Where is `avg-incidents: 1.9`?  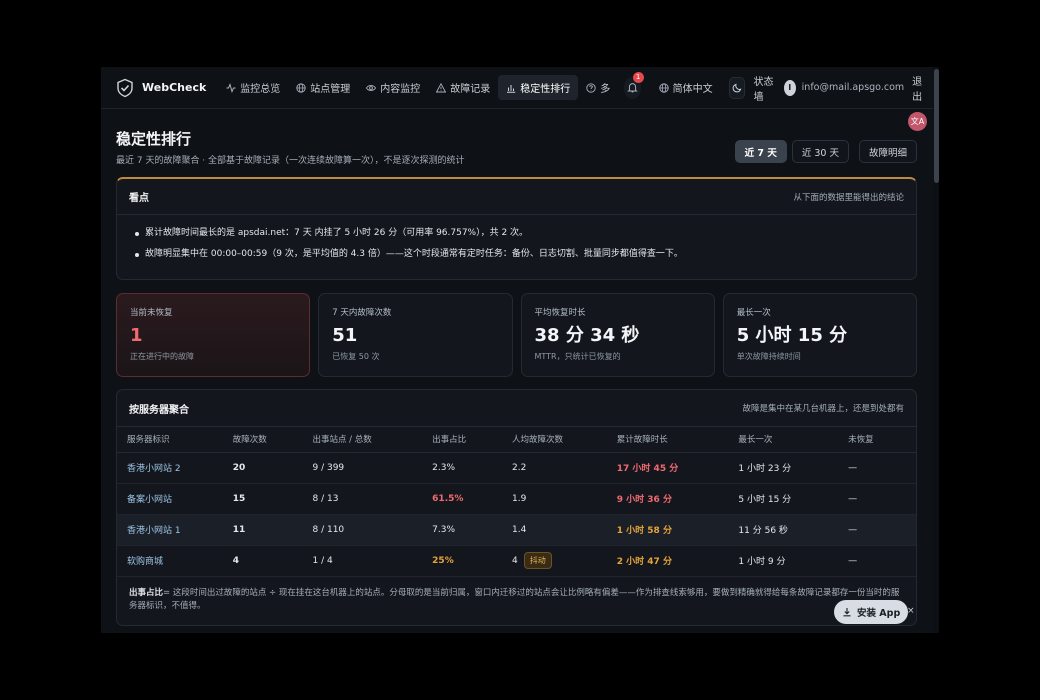
avg-incidents: 1.9 is located at coordinates (564, 499).